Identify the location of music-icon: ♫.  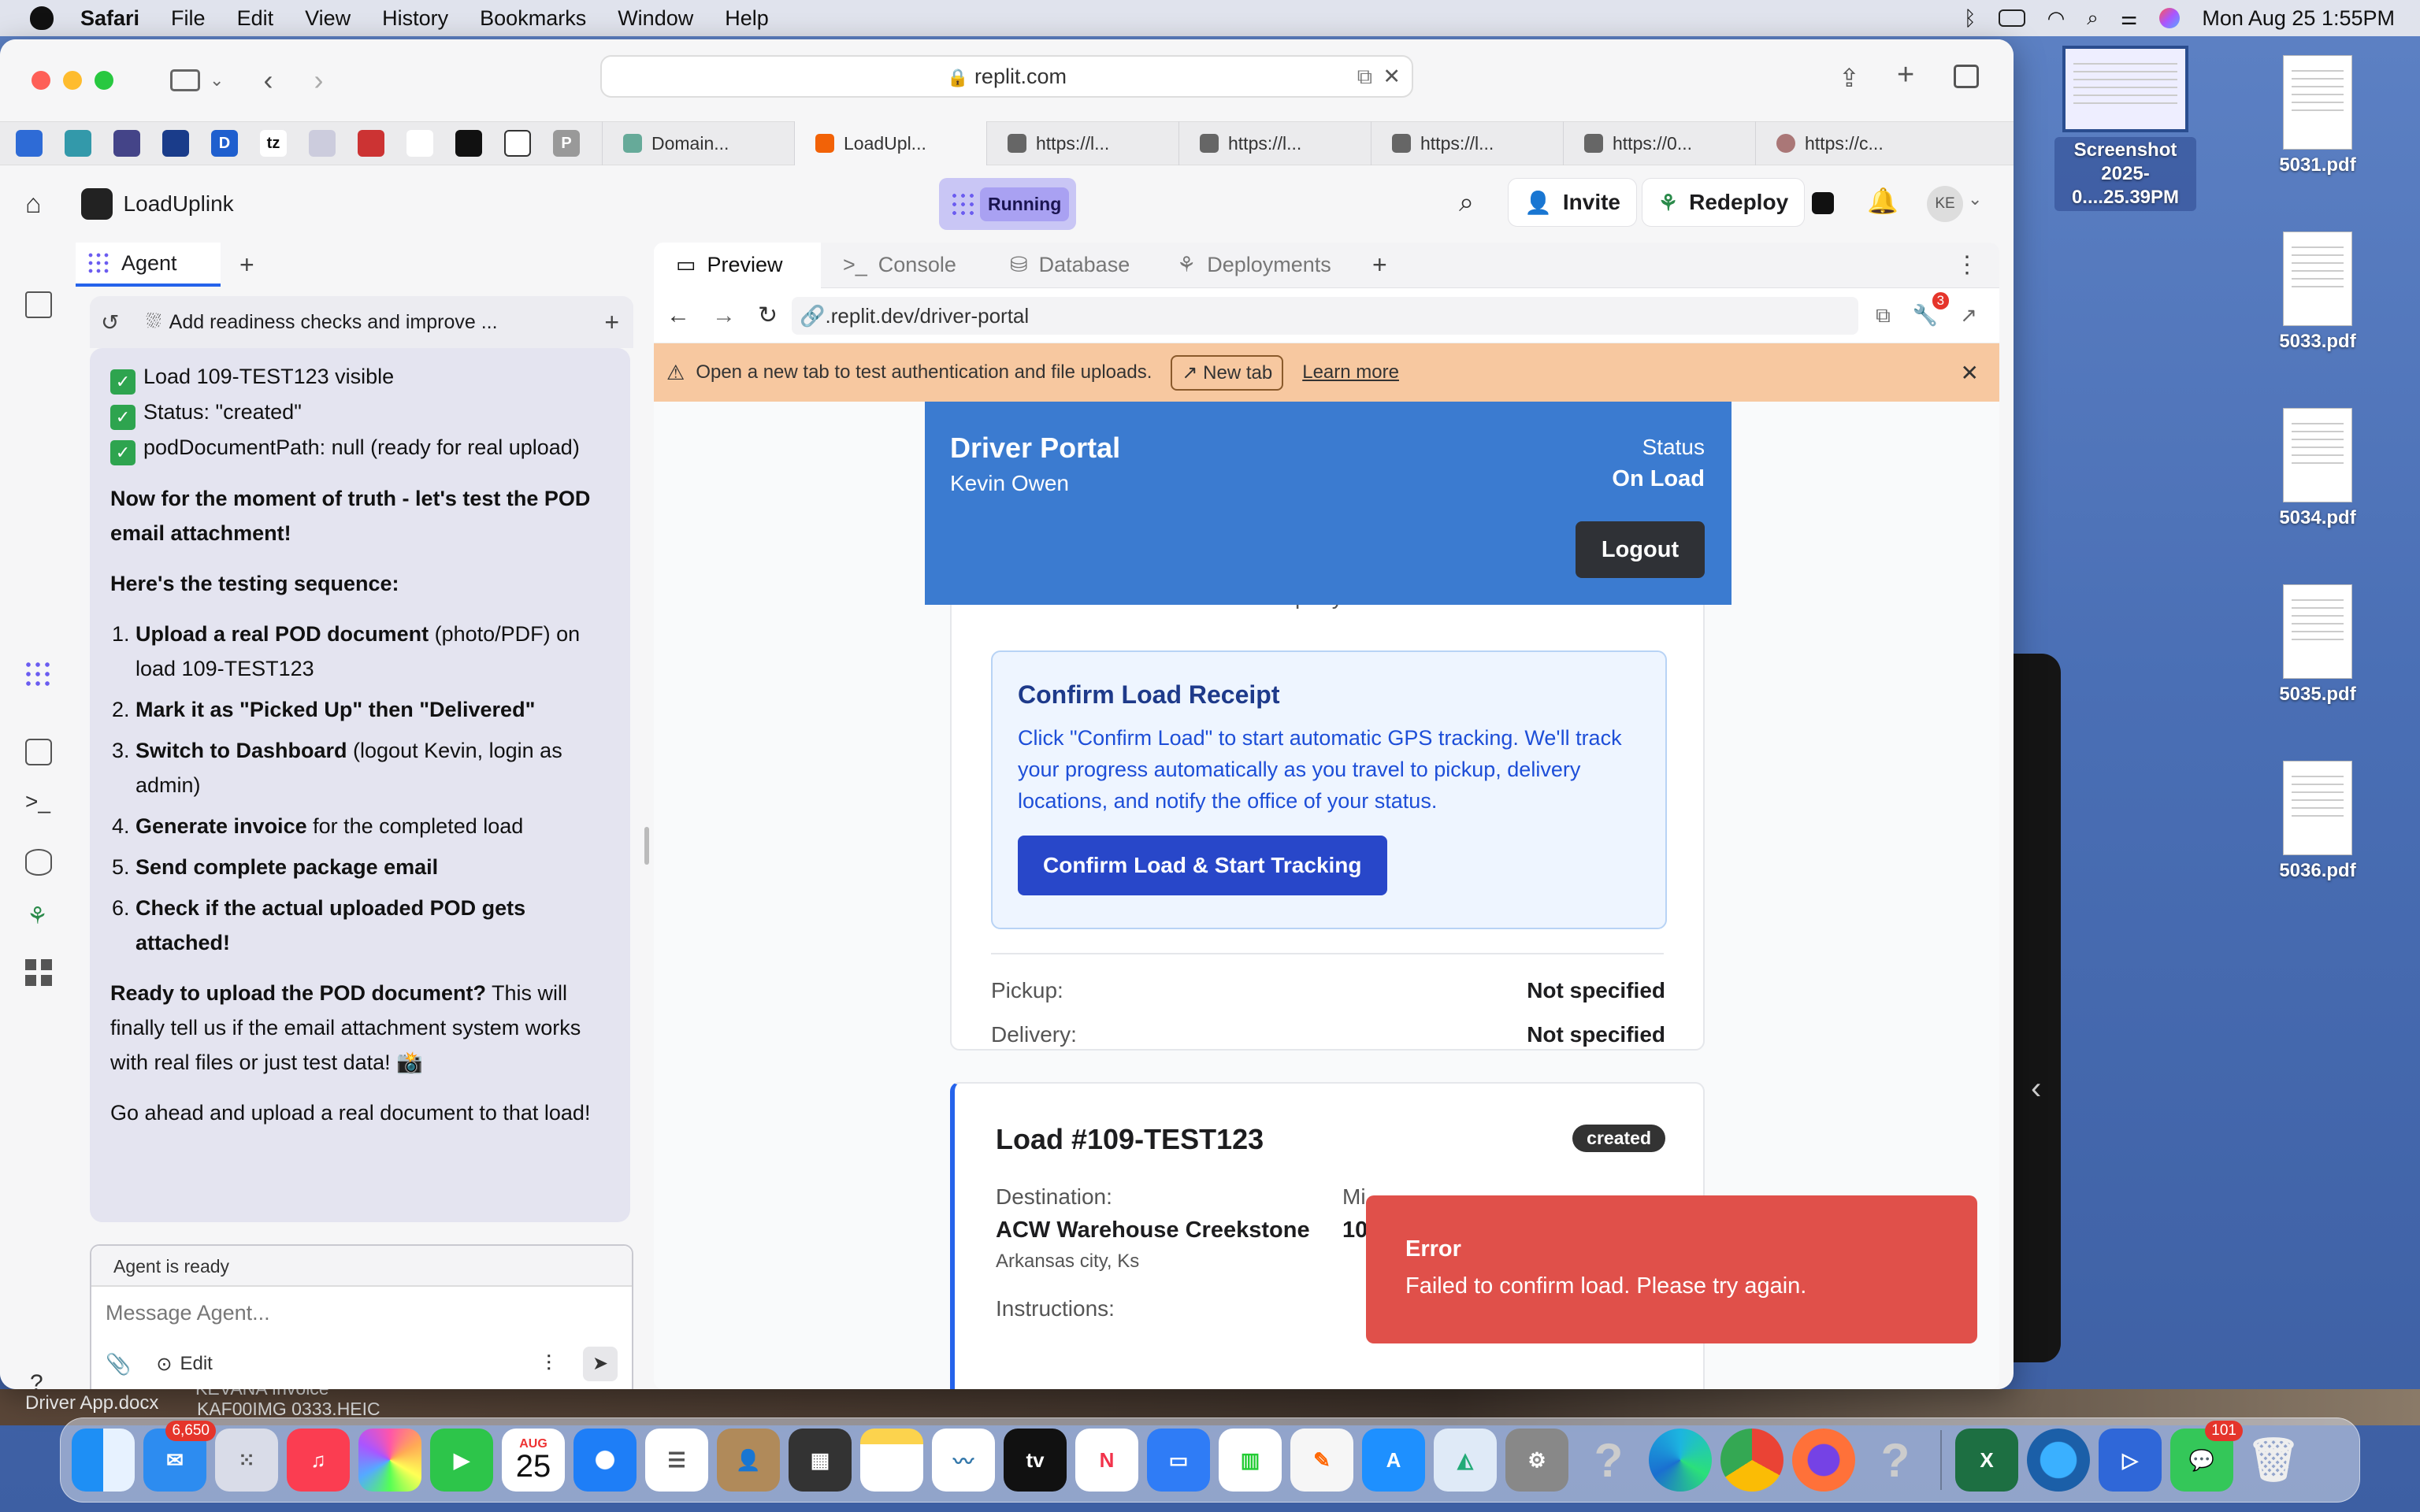
(318, 1460).